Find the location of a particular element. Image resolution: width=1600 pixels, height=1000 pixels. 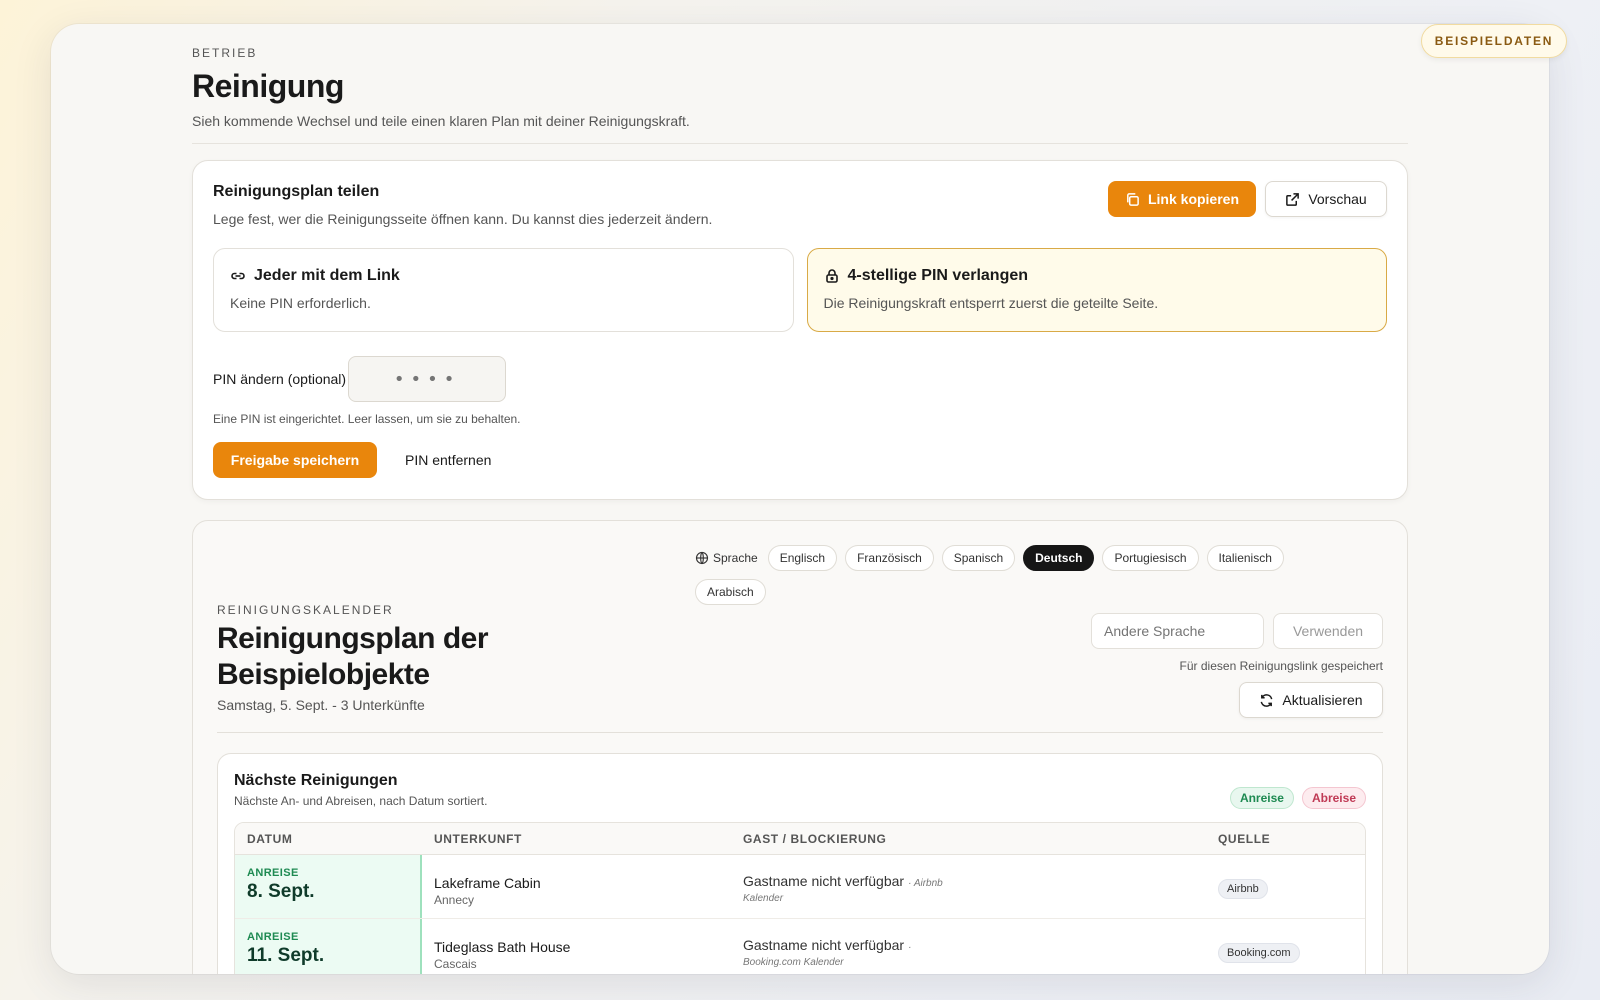

share-actions: Link kopieren Vorschau is located at coordinates (1247, 199).